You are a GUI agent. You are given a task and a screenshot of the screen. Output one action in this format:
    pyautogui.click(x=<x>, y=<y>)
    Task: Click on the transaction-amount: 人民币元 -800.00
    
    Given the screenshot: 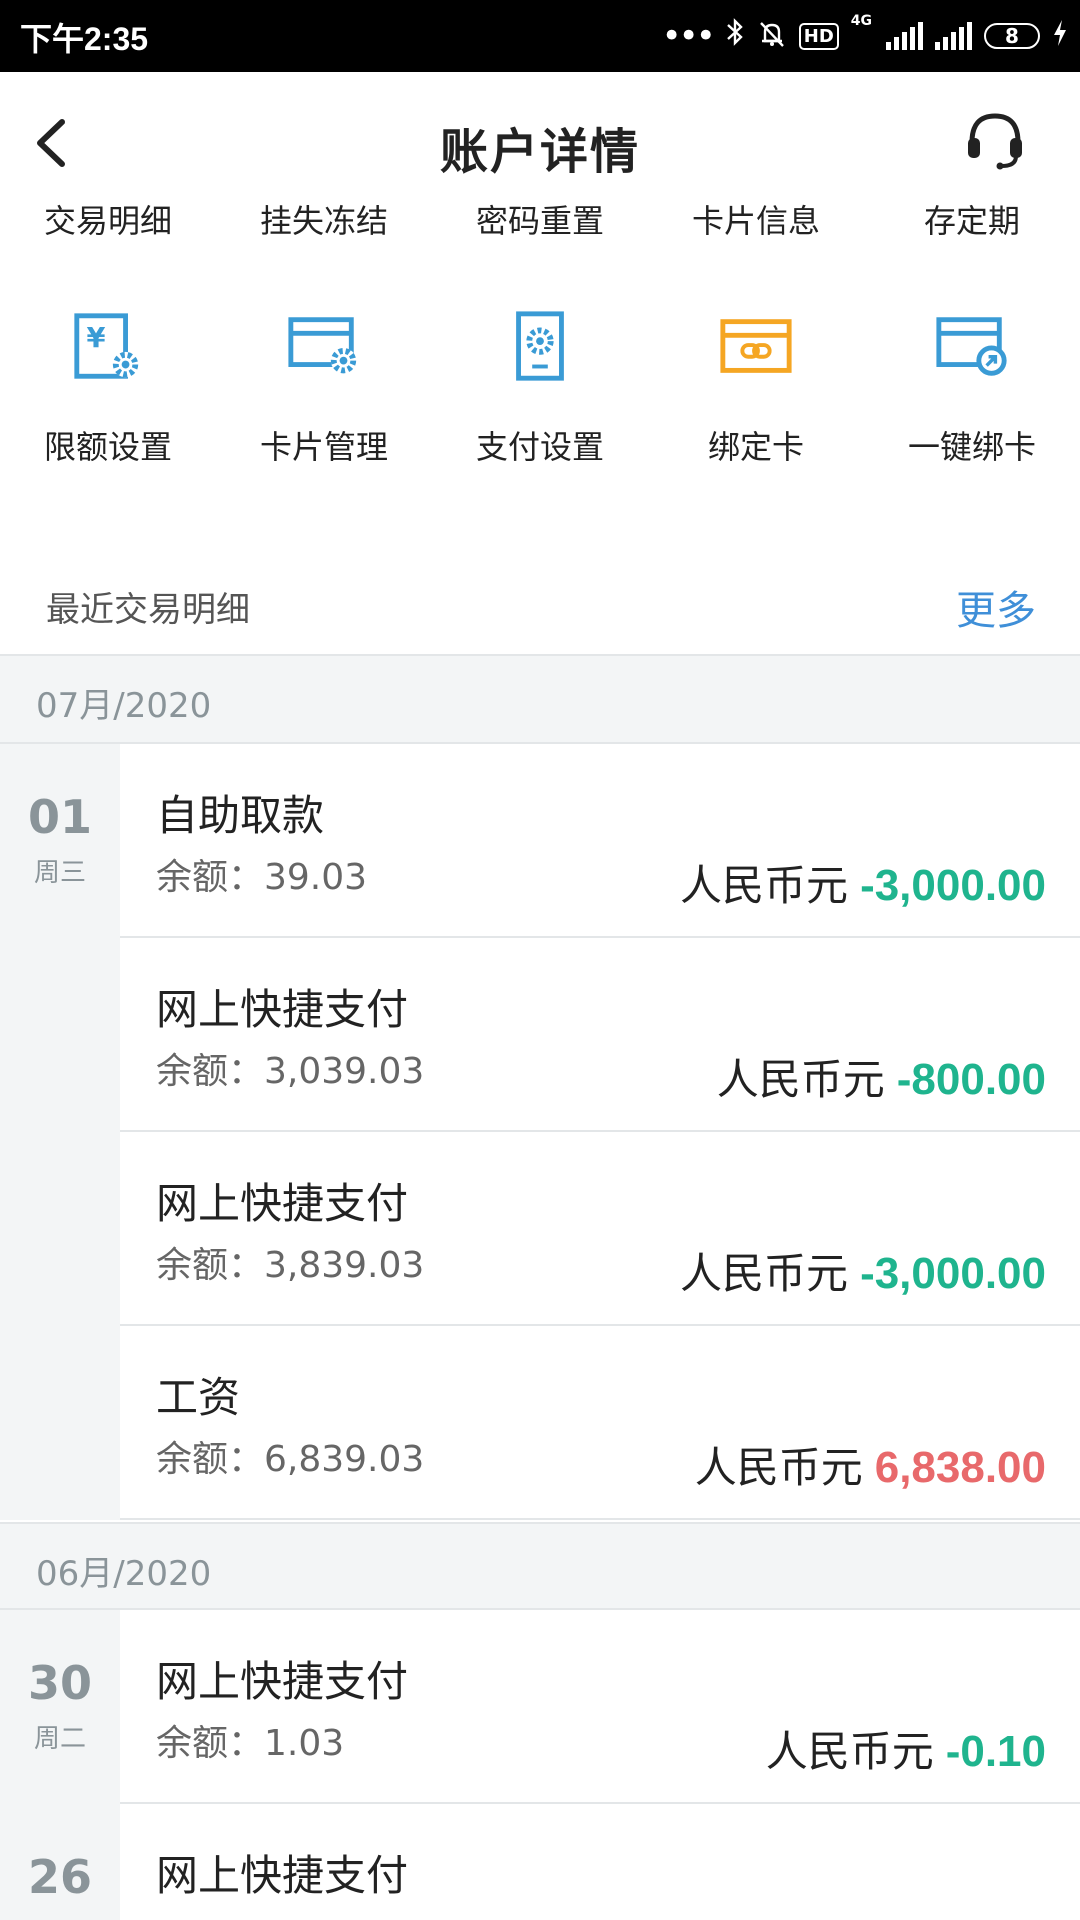 What is the action you would take?
    pyautogui.click(x=881, y=1076)
    